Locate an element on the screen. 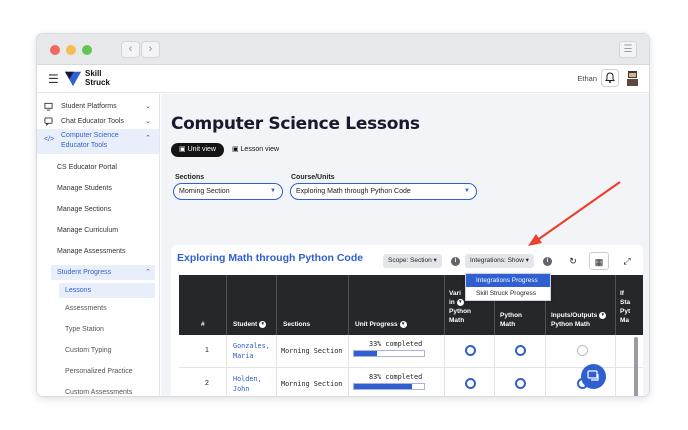  sidebar-subitem-student-progress: Student Progress ⌃ is located at coordinates (103, 272).